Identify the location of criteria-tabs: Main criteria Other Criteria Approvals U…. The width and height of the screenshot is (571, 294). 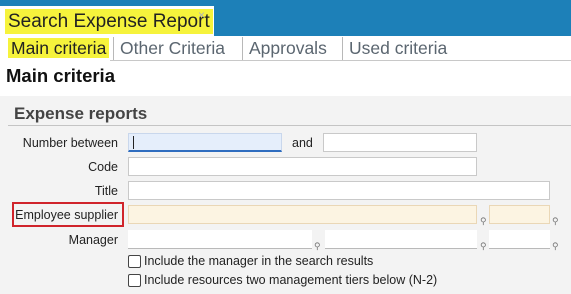
(285, 48).